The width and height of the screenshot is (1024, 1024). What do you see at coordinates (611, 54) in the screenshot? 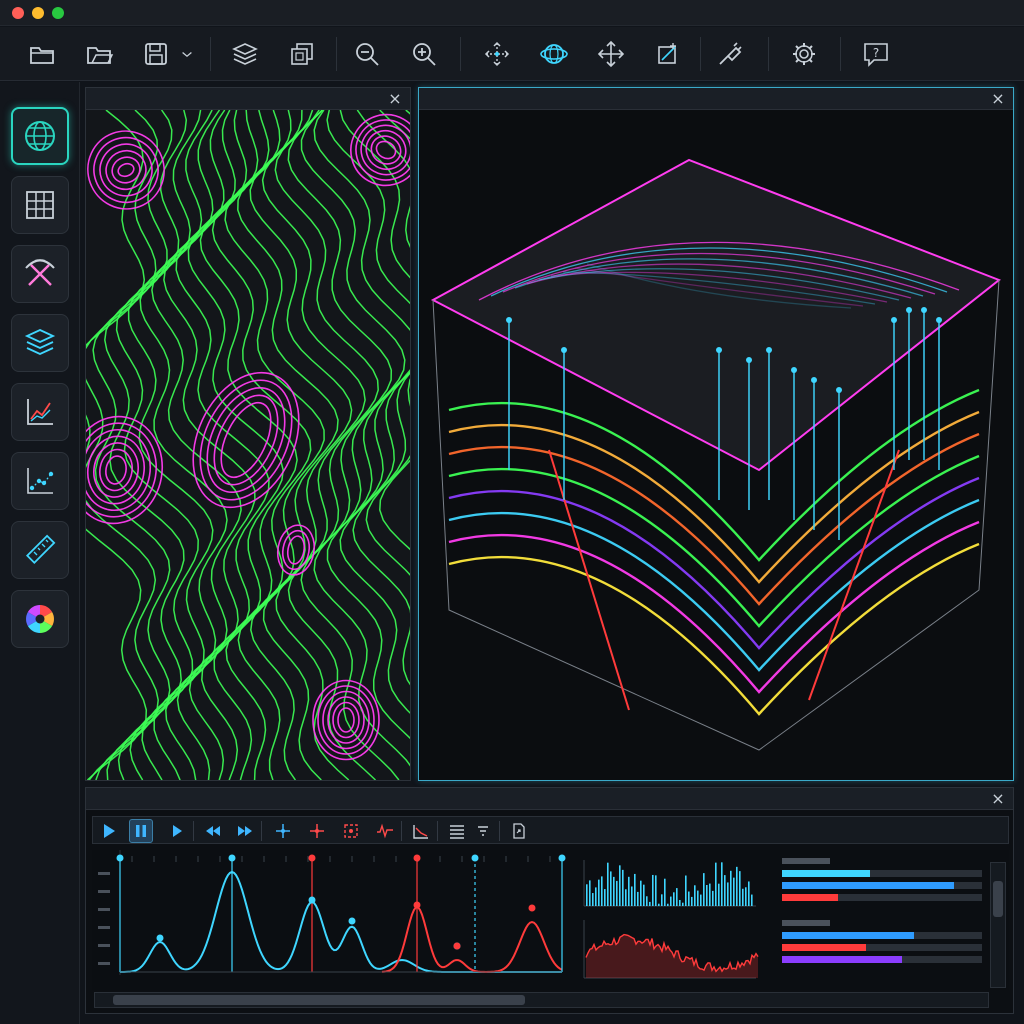
I see `pan-button` at bounding box center [611, 54].